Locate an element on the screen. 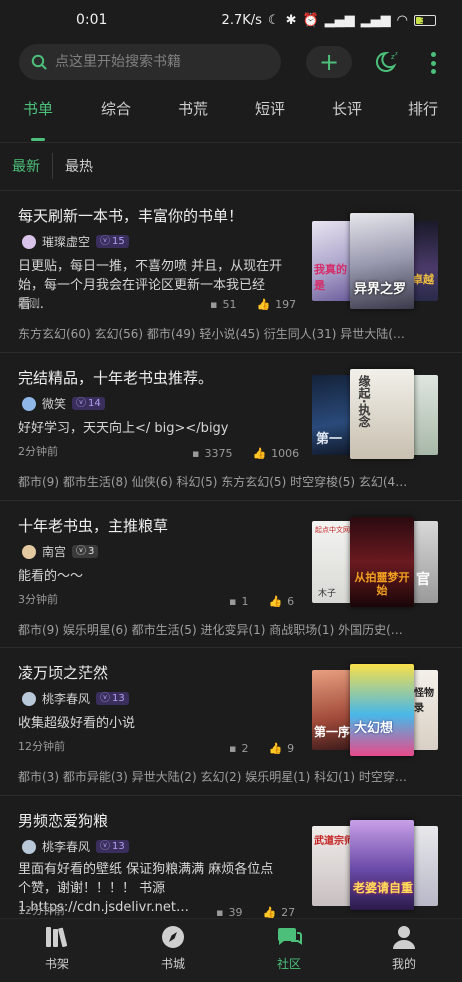 This screenshot has height=982, width=462. cover-text: 官 is located at coordinates (423, 580).